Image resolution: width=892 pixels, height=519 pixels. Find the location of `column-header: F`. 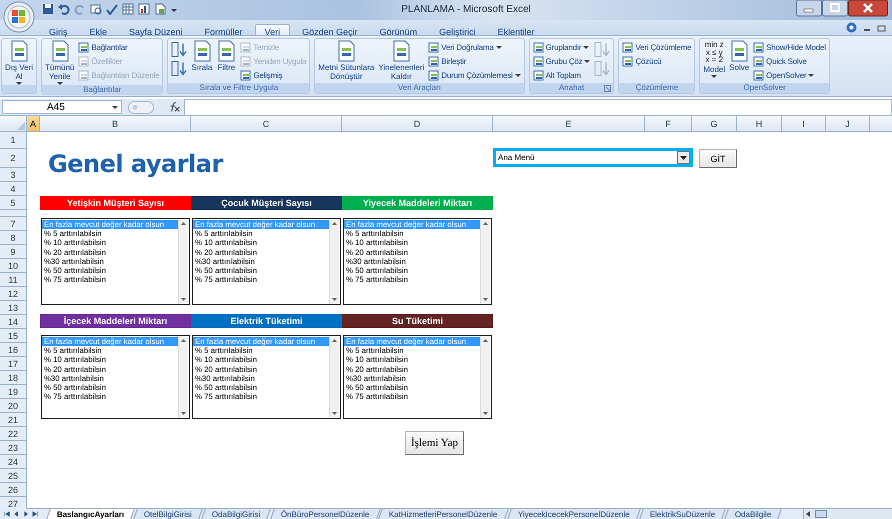

column-header: F is located at coordinates (668, 123).